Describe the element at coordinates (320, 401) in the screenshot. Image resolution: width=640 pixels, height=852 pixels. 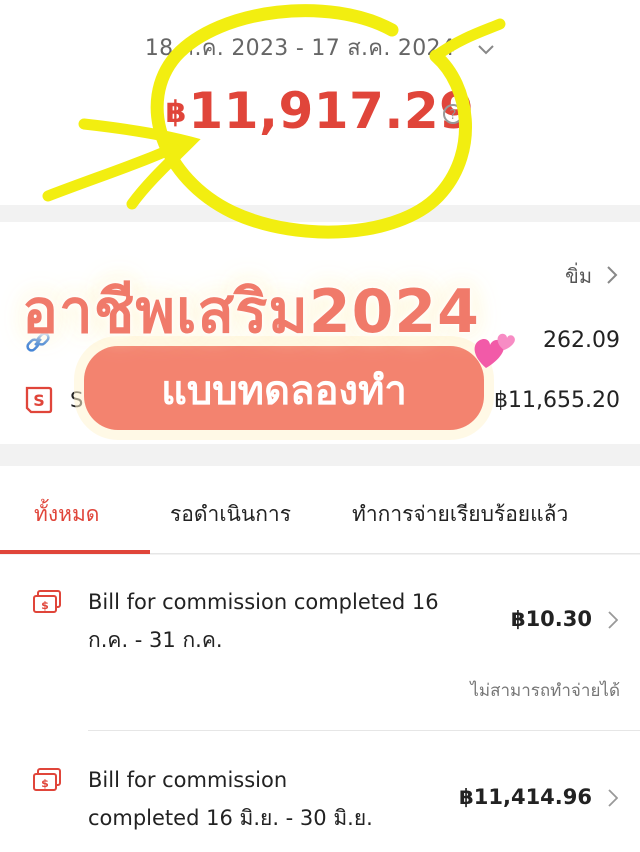
I see `summary-row-shopee: S S ฿11,655.20` at that location.